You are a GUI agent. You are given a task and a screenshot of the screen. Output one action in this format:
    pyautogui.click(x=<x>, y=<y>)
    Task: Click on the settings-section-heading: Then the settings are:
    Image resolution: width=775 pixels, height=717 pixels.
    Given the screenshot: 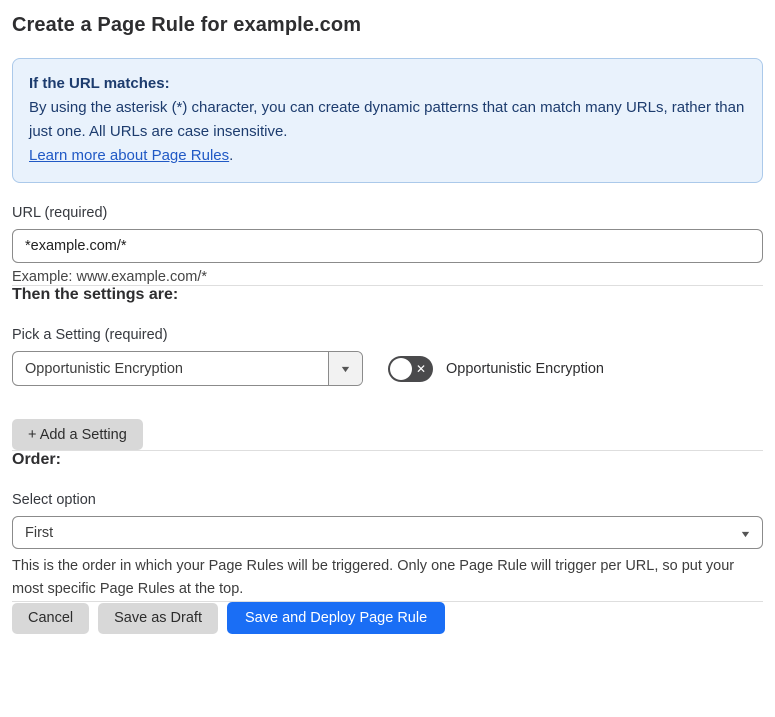 What is the action you would take?
    pyautogui.click(x=95, y=294)
    